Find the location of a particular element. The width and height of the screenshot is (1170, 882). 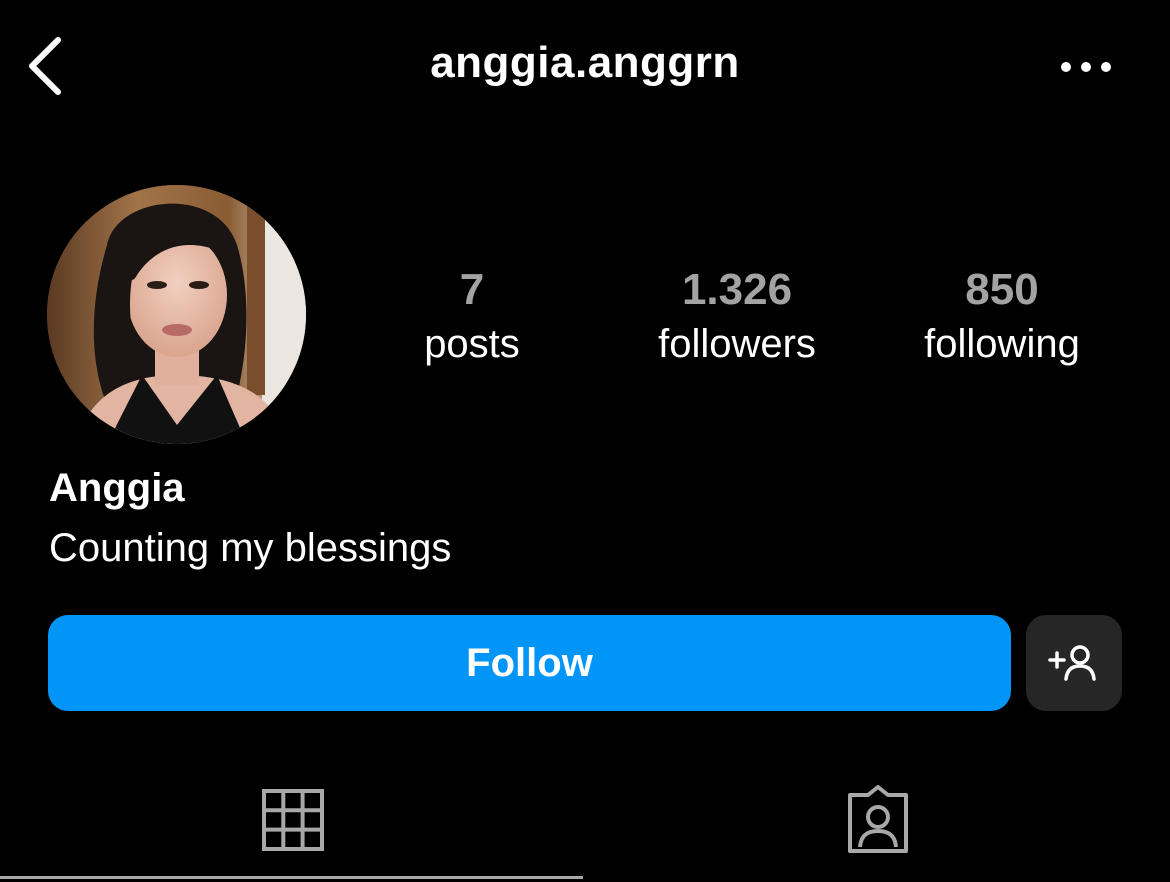

grid-icon is located at coordinates (292, 820).